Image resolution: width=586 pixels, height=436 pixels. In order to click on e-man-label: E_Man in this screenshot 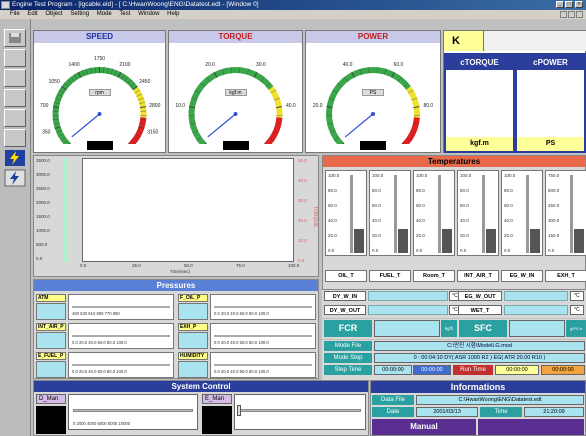, I will do `click(217, 399)`.